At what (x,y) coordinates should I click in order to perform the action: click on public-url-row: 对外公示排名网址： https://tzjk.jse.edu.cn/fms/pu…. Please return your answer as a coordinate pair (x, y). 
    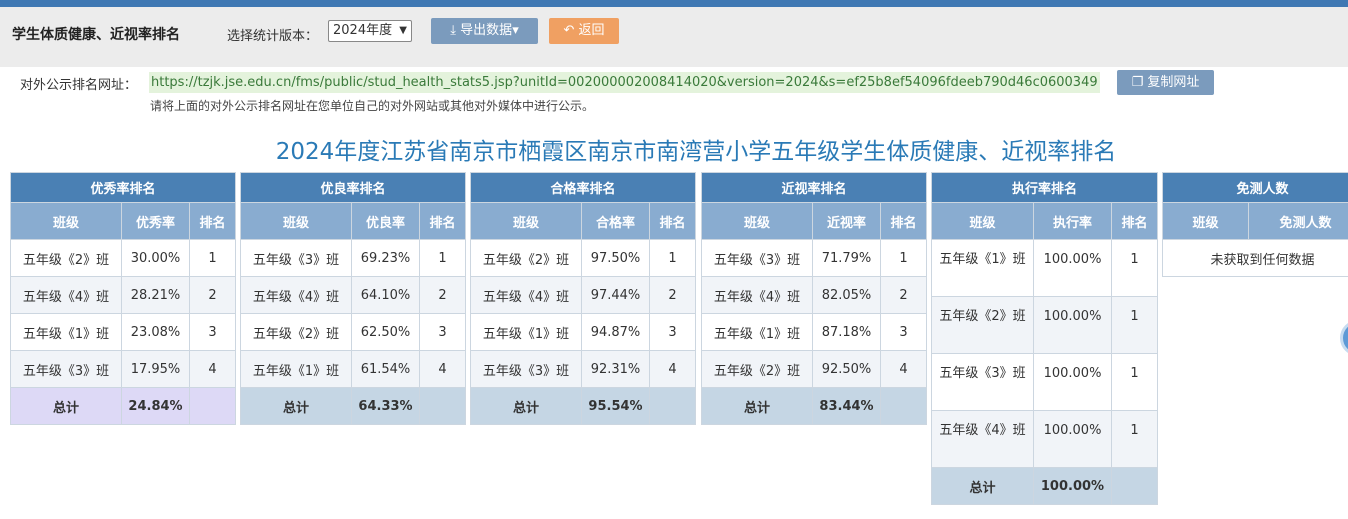
    Looking at the image, I should click on (674, 93).